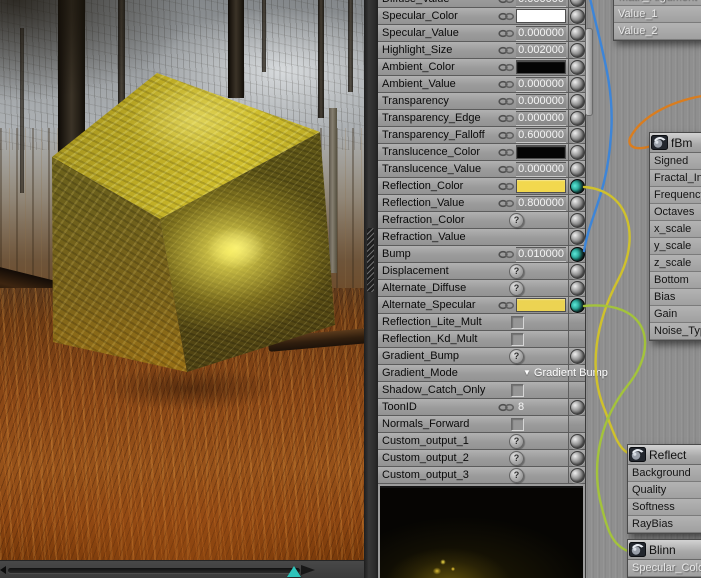  What do you see at coordinates (294, 571) in the screenshot?
I see `scrub-slider-thumb` at bounding box center [294, 571].